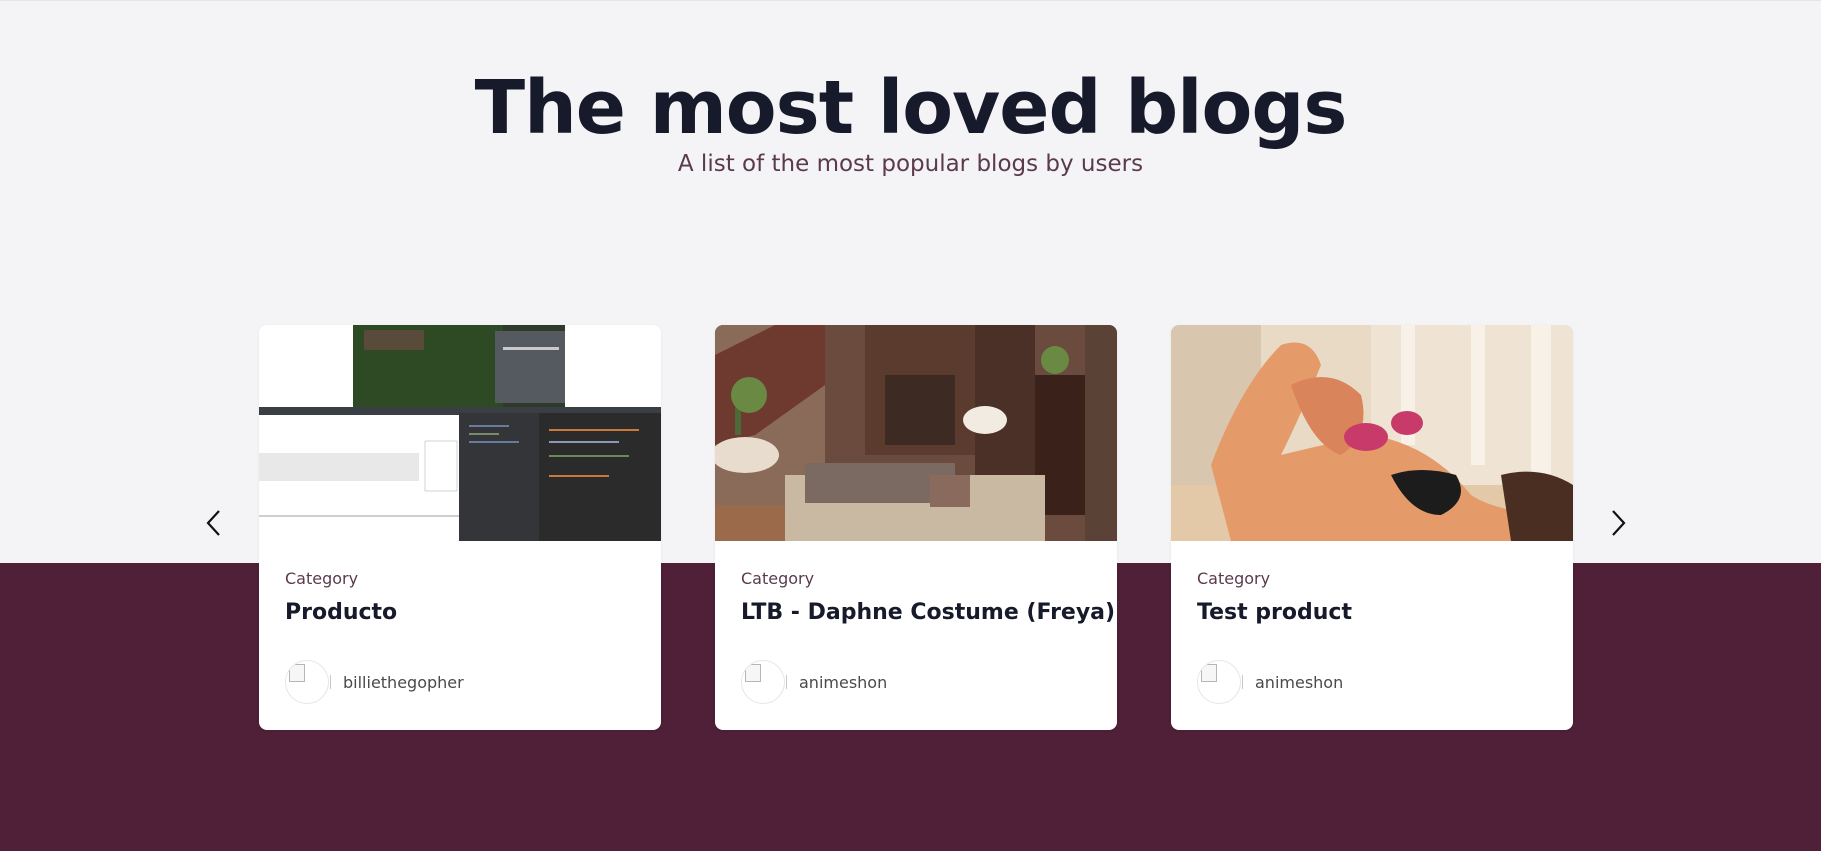 This screenshot has width=1821, height=851. I want to click on chevron-left-icon, so click(213, 523).